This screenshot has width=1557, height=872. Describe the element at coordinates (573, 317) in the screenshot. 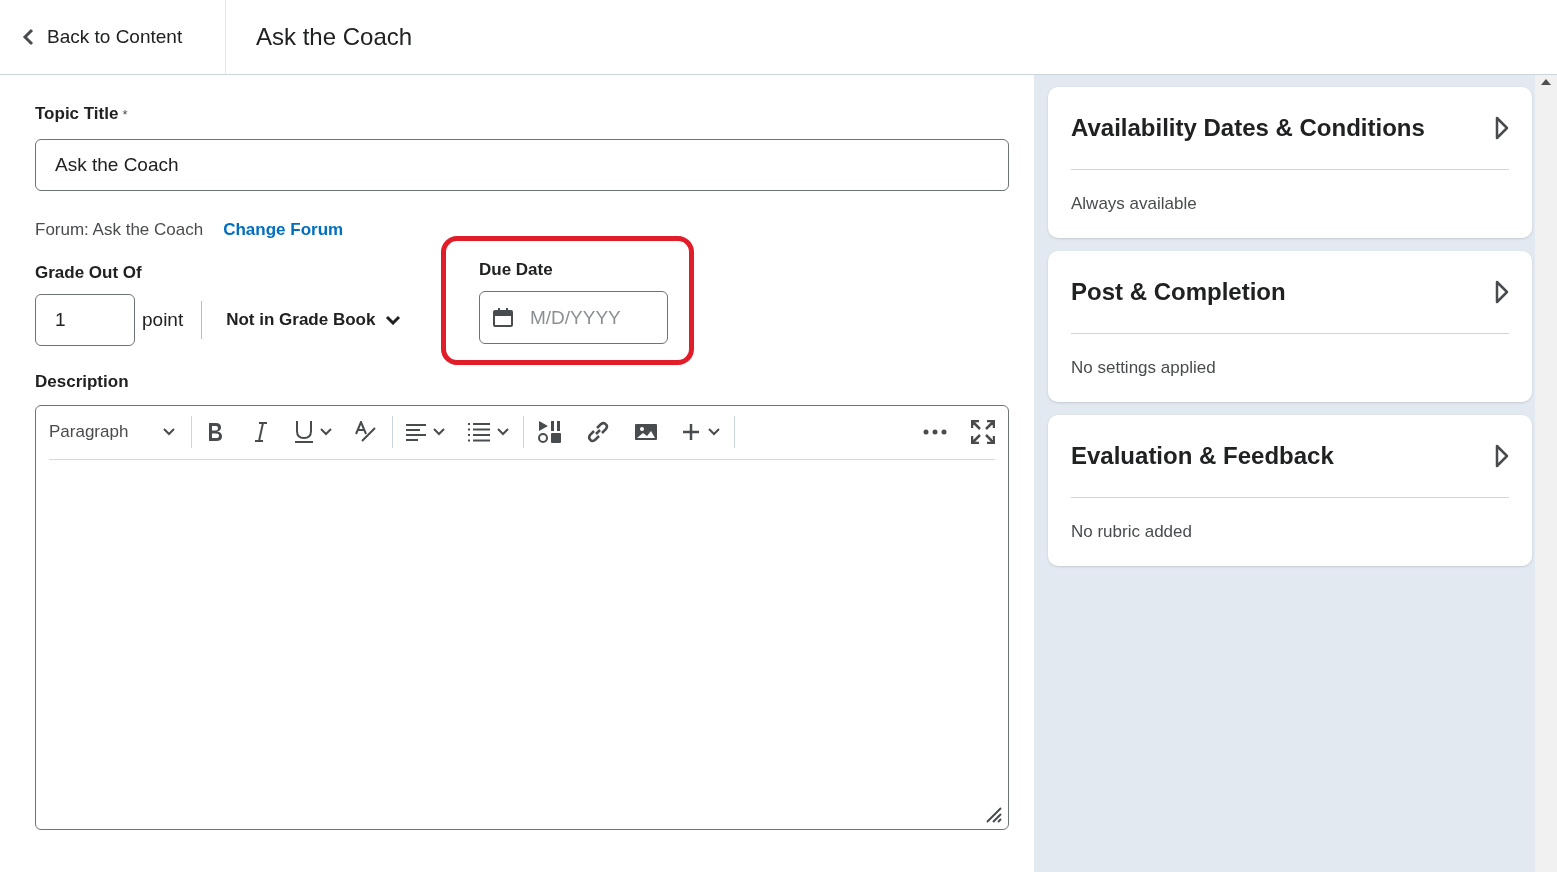

I see `date-field: M/D/YYYY` at that location.